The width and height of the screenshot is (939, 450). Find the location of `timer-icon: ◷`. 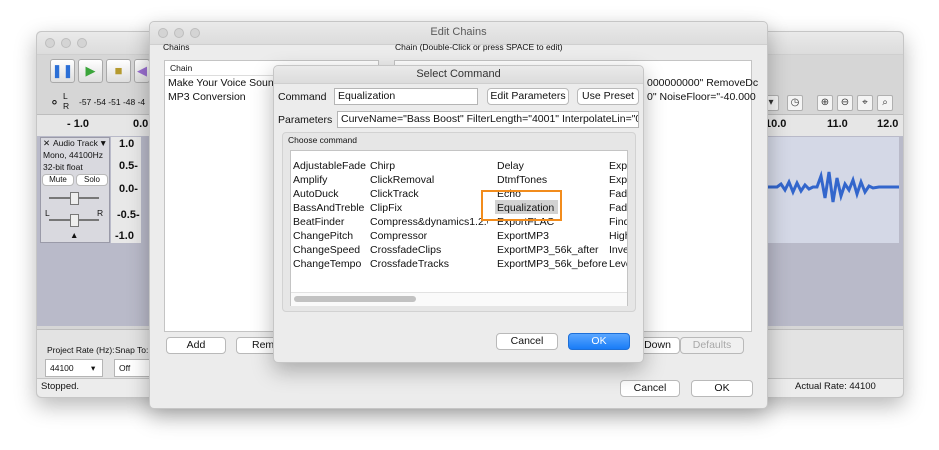

timer-icon: ◷ is located at coordinates (795, 103).